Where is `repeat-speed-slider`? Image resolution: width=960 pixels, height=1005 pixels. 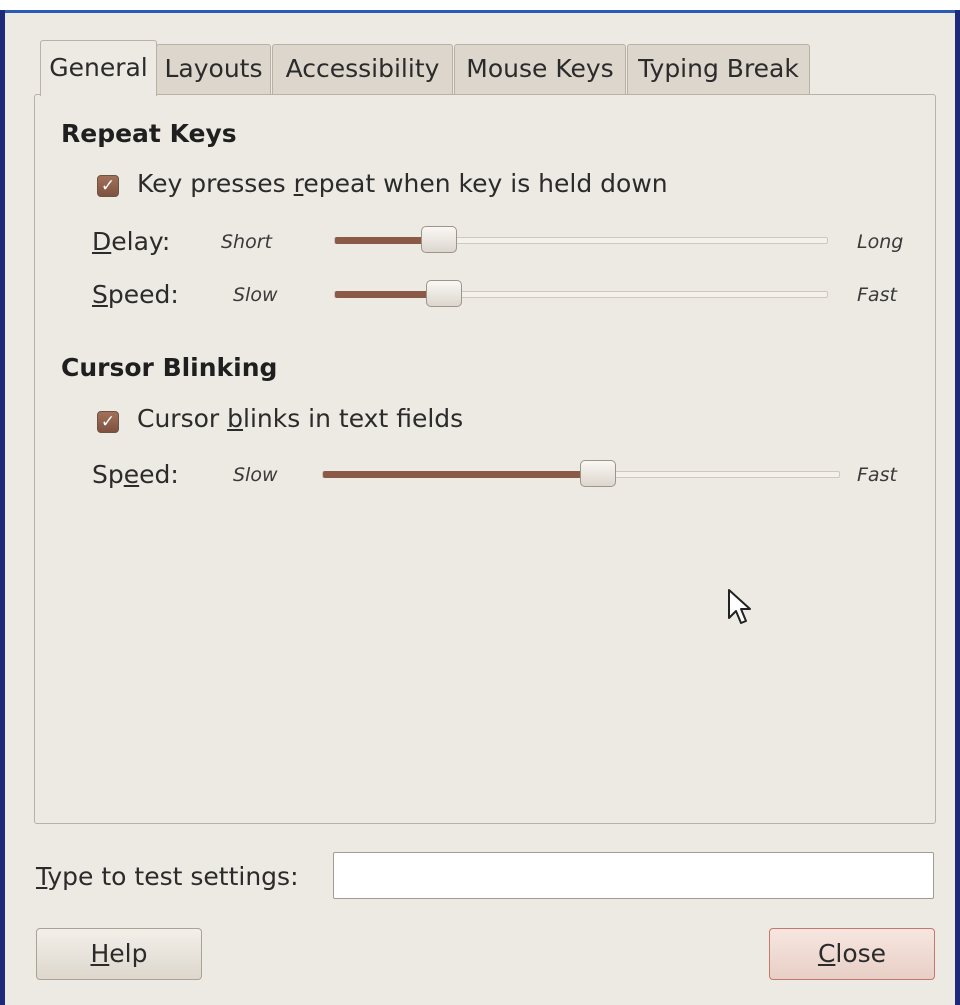
repeat-speed-slider is located at coordinates (581, 293).